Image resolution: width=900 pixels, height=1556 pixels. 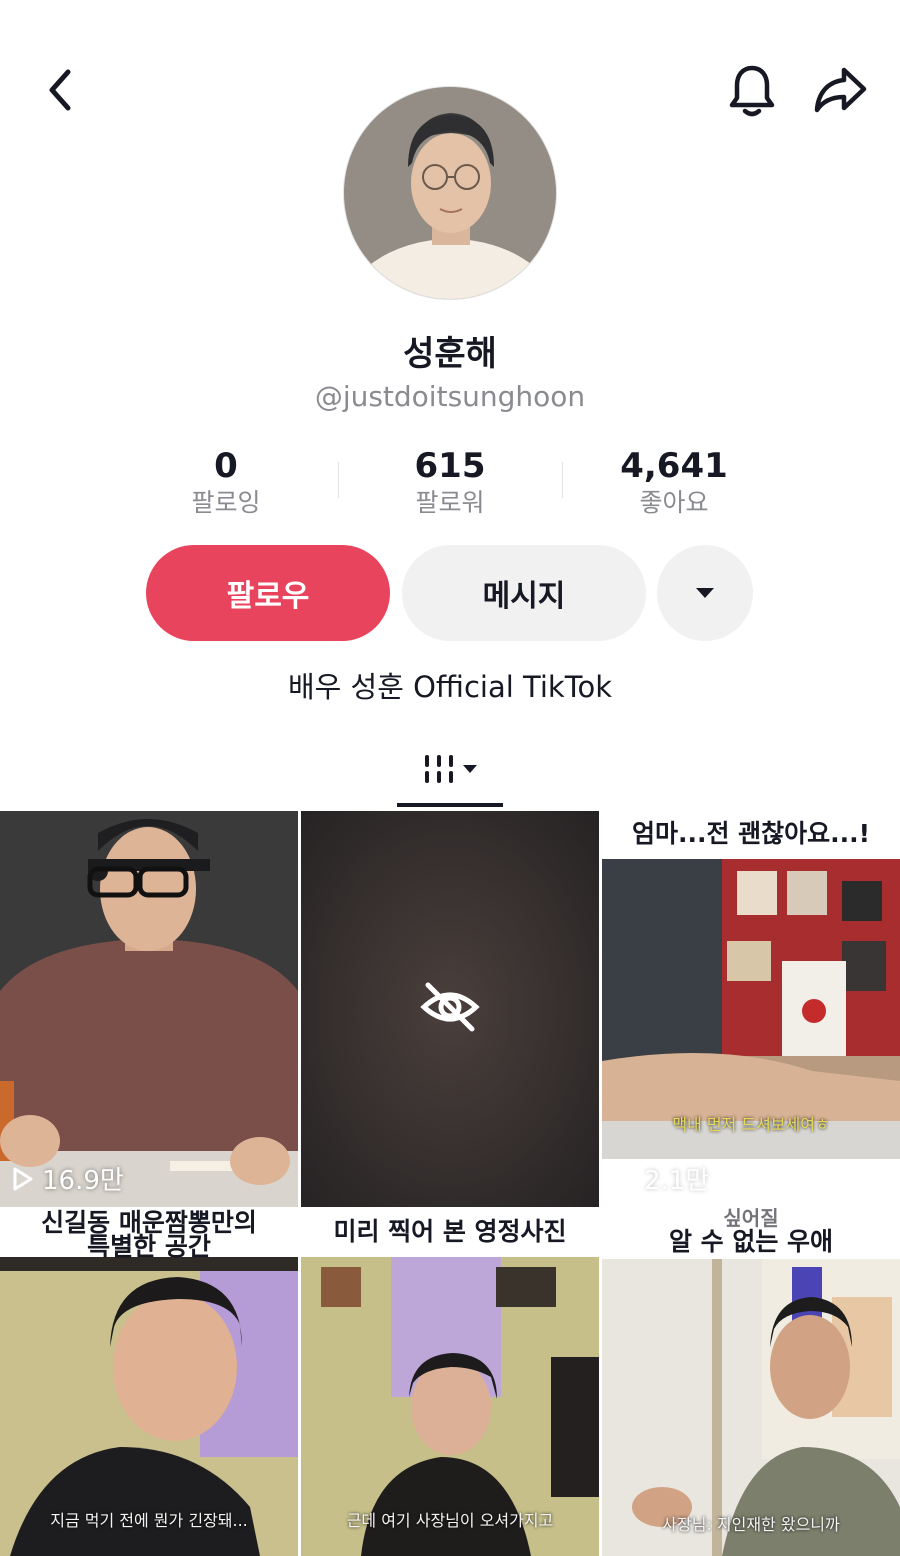 I want to click on back-button, so click(x=60, y=90).